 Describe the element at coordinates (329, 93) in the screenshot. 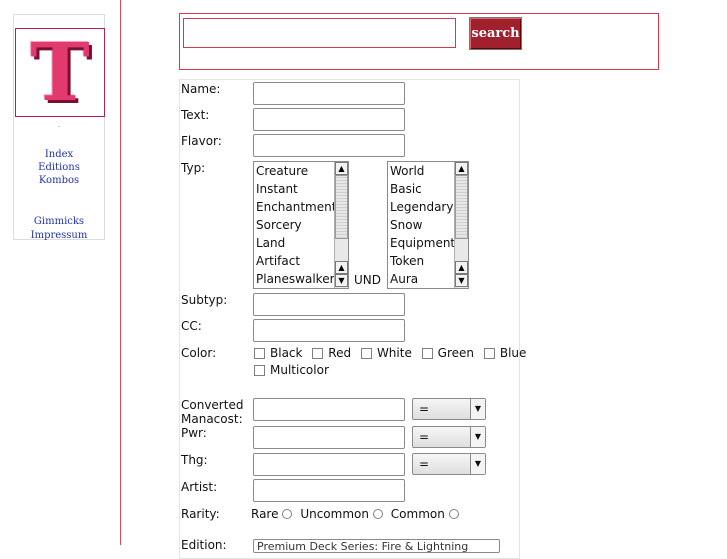

I see `name-input` at that location.